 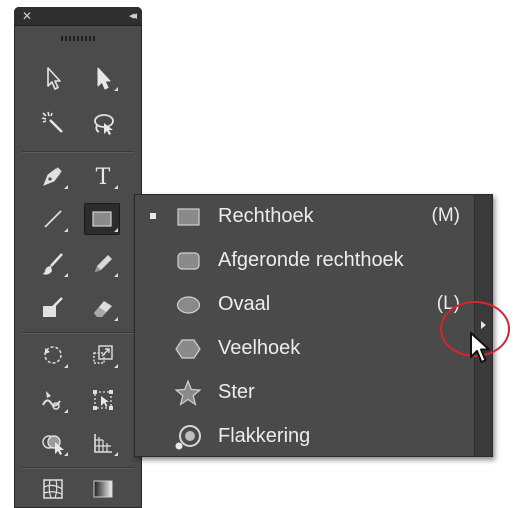 What do you see at coordinates (188, 305) in the screenshot?
I see `ellipse-icon` at bounding box center [188, 305].